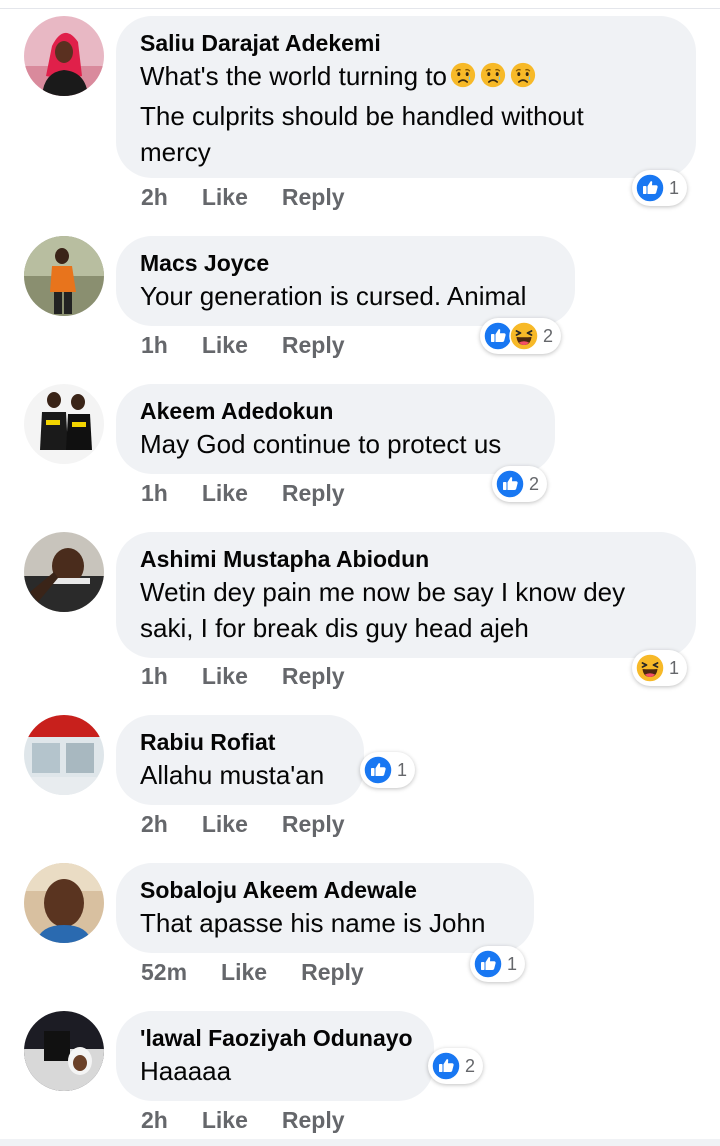 This screenshot has width=720, height=1146. I want to click on comment-text: Your generation is cursed. Animal, so click(333, 296).